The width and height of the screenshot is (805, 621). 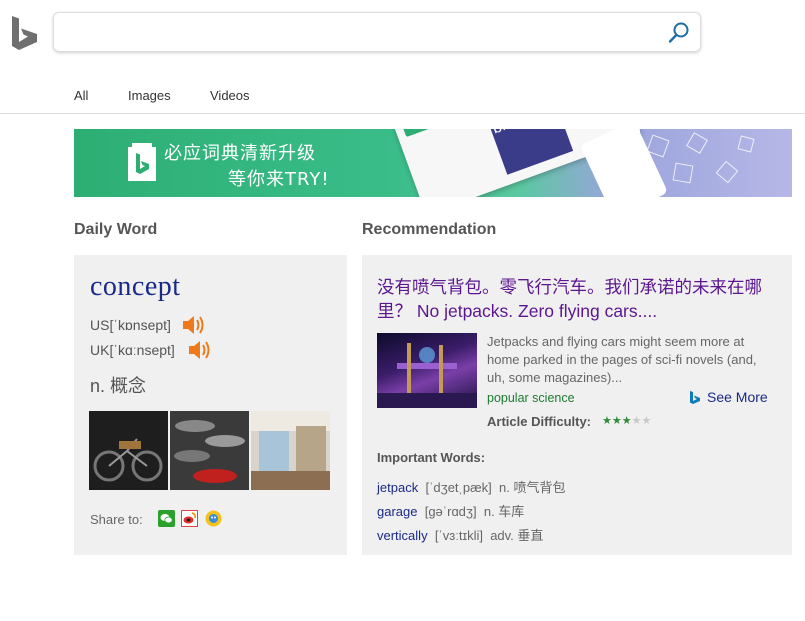 I want to click on tiles-pattern, so click(x=713, y=163).